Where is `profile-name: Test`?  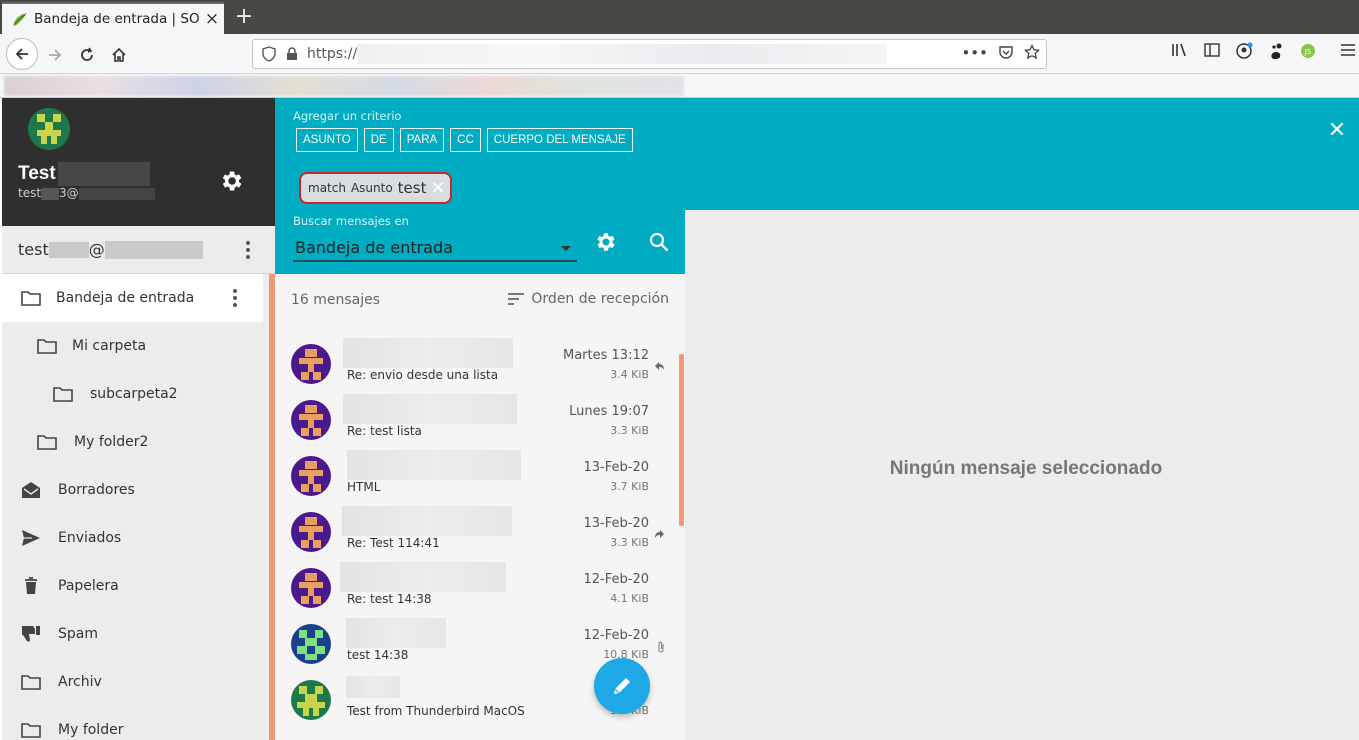
profile-name: Test is located at coordinates (84, 174).